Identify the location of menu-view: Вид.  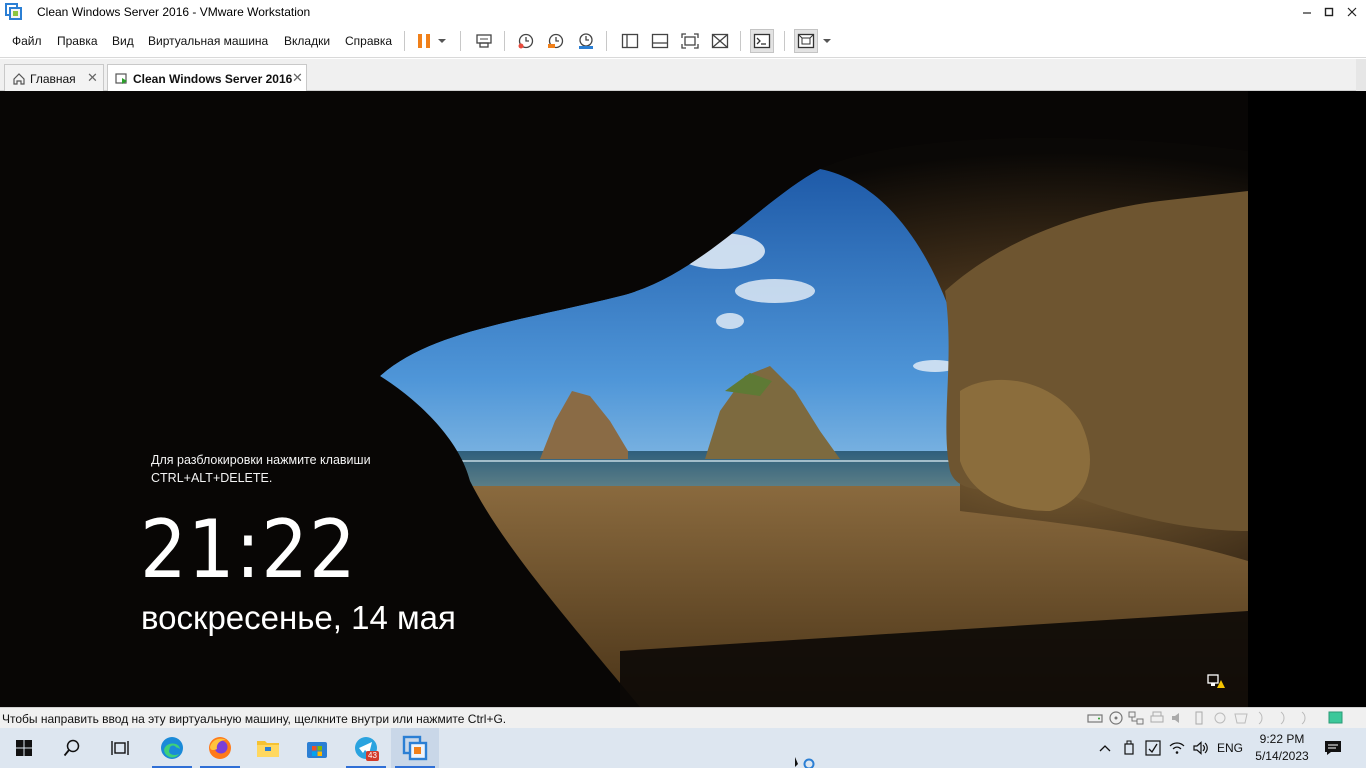
(123, 41).